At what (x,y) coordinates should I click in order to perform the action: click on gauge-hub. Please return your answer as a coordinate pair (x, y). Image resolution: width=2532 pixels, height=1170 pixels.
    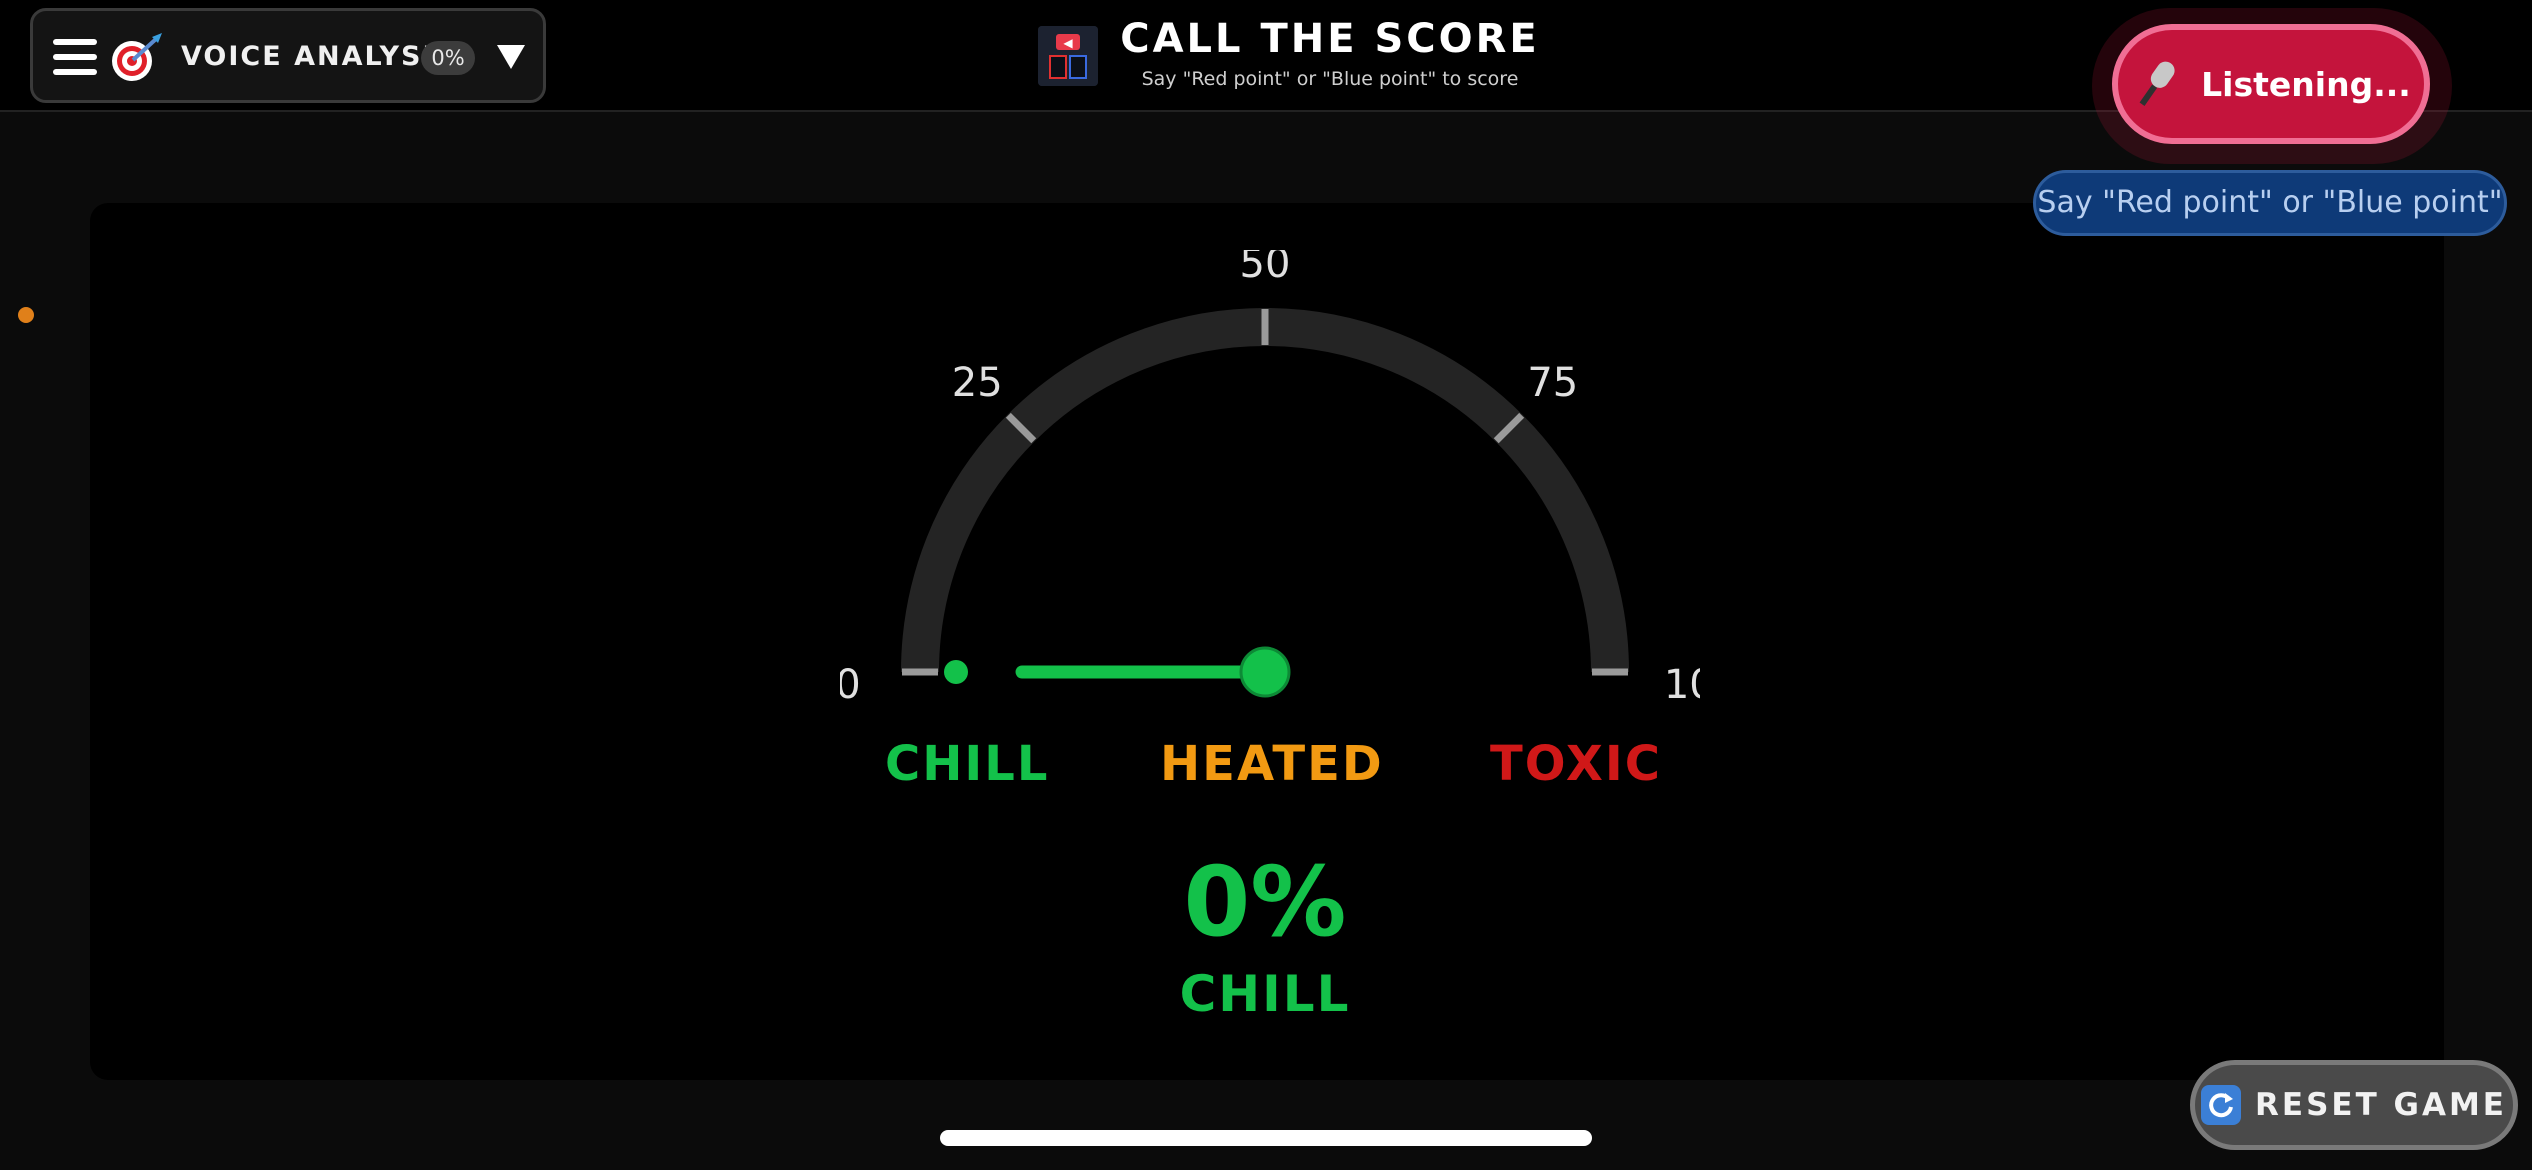
    Looking at the image, I should click on (1265, 672).